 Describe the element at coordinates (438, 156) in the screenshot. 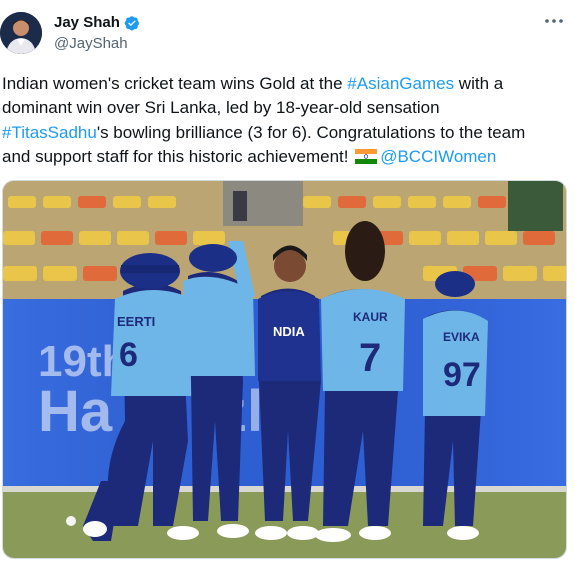

I see `mention-bcciwomen: @BCCIWomen` at that location.